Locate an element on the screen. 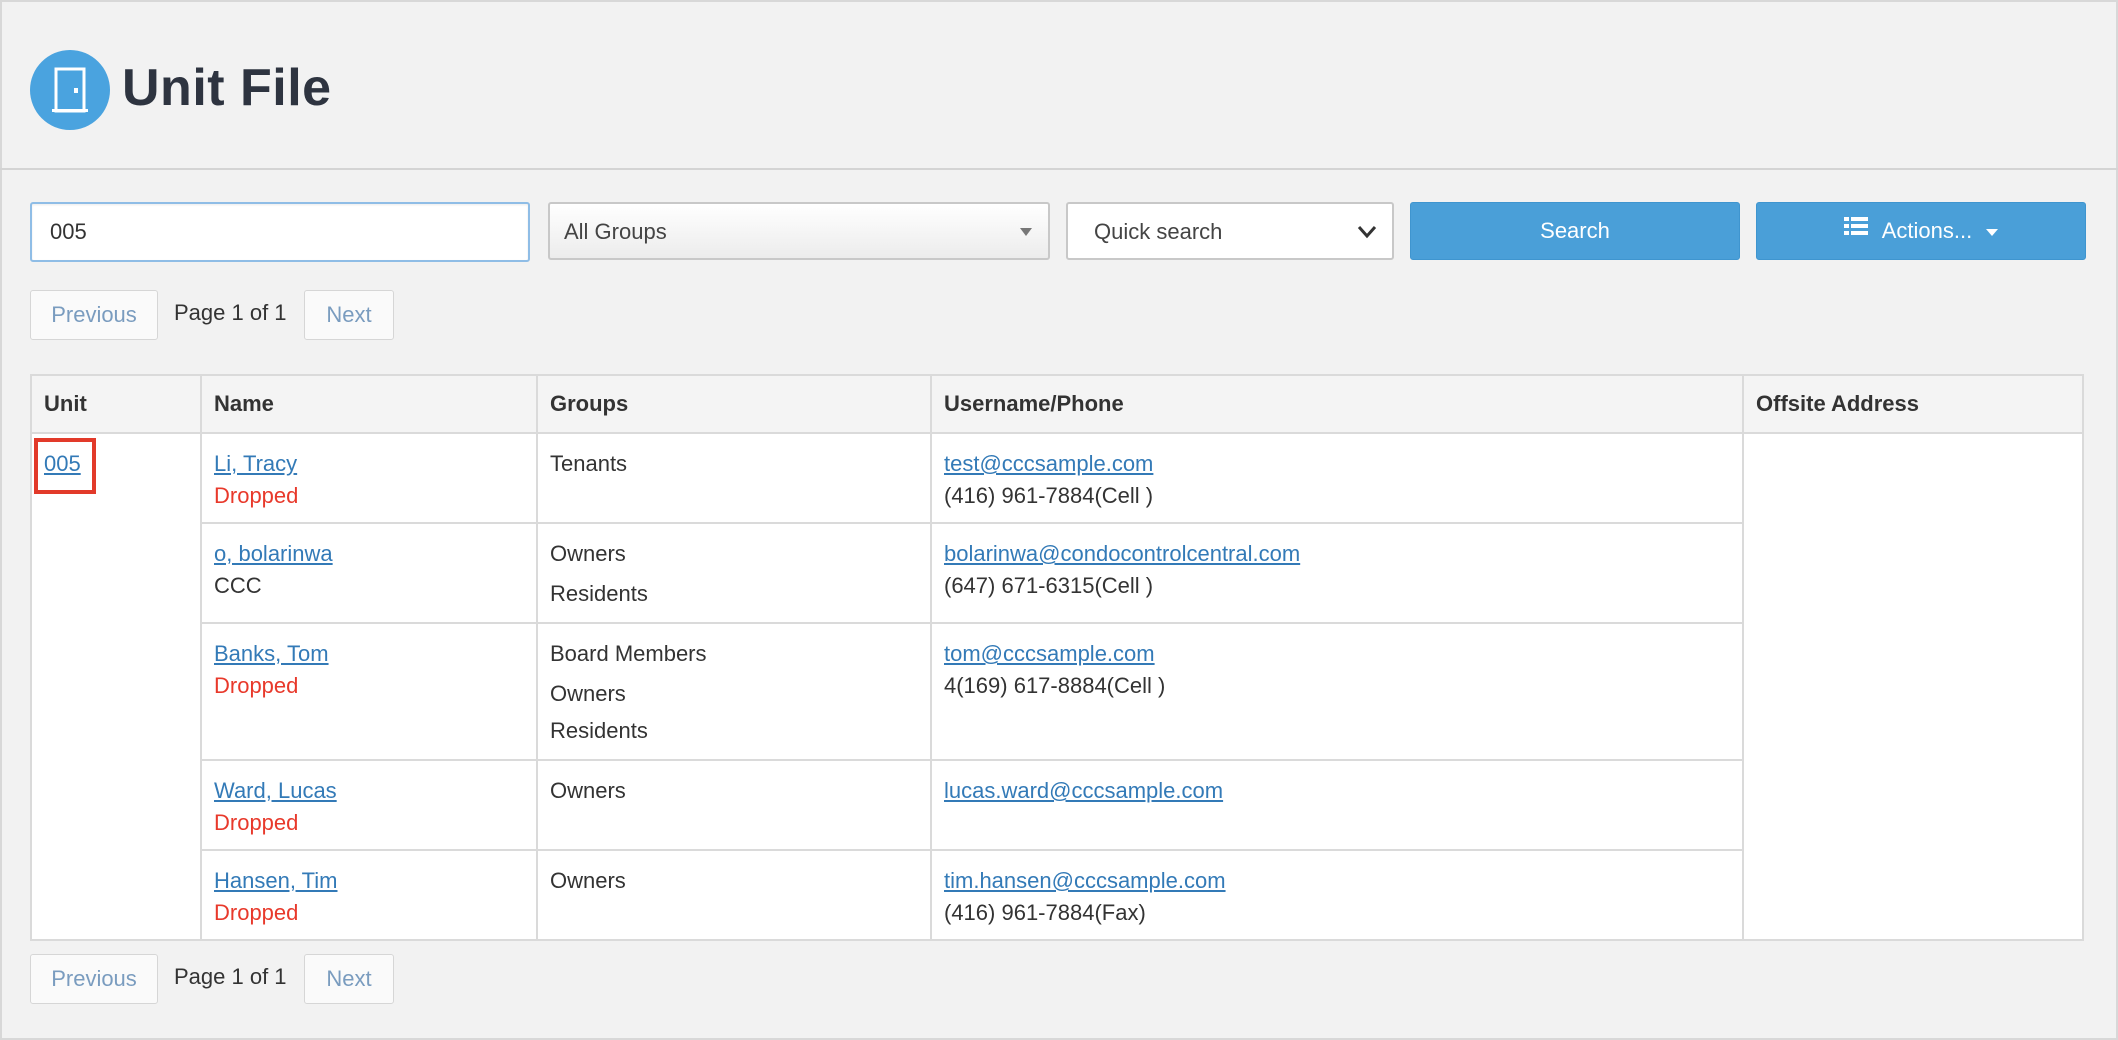 The height and width of the screenshot is (1040, 2118). column-header-unit: Unit is located at coordinates (116, 404).